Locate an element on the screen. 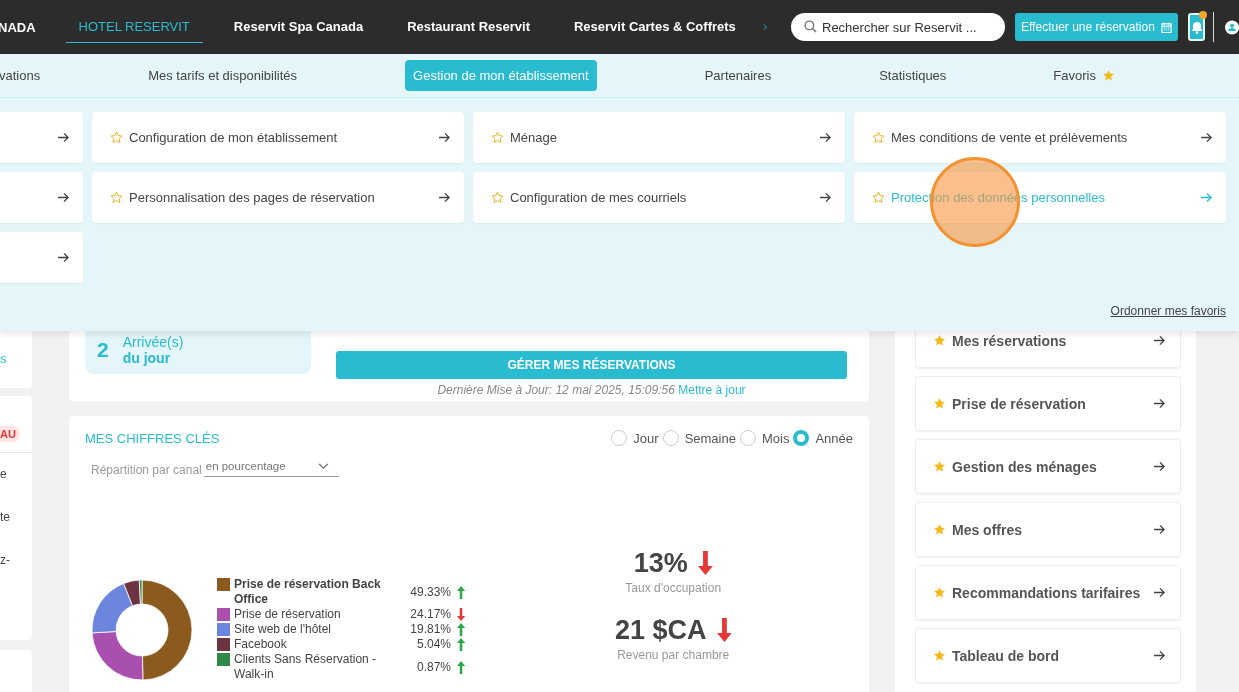  sidebar-text: z- is located at coordinates (5, 560).